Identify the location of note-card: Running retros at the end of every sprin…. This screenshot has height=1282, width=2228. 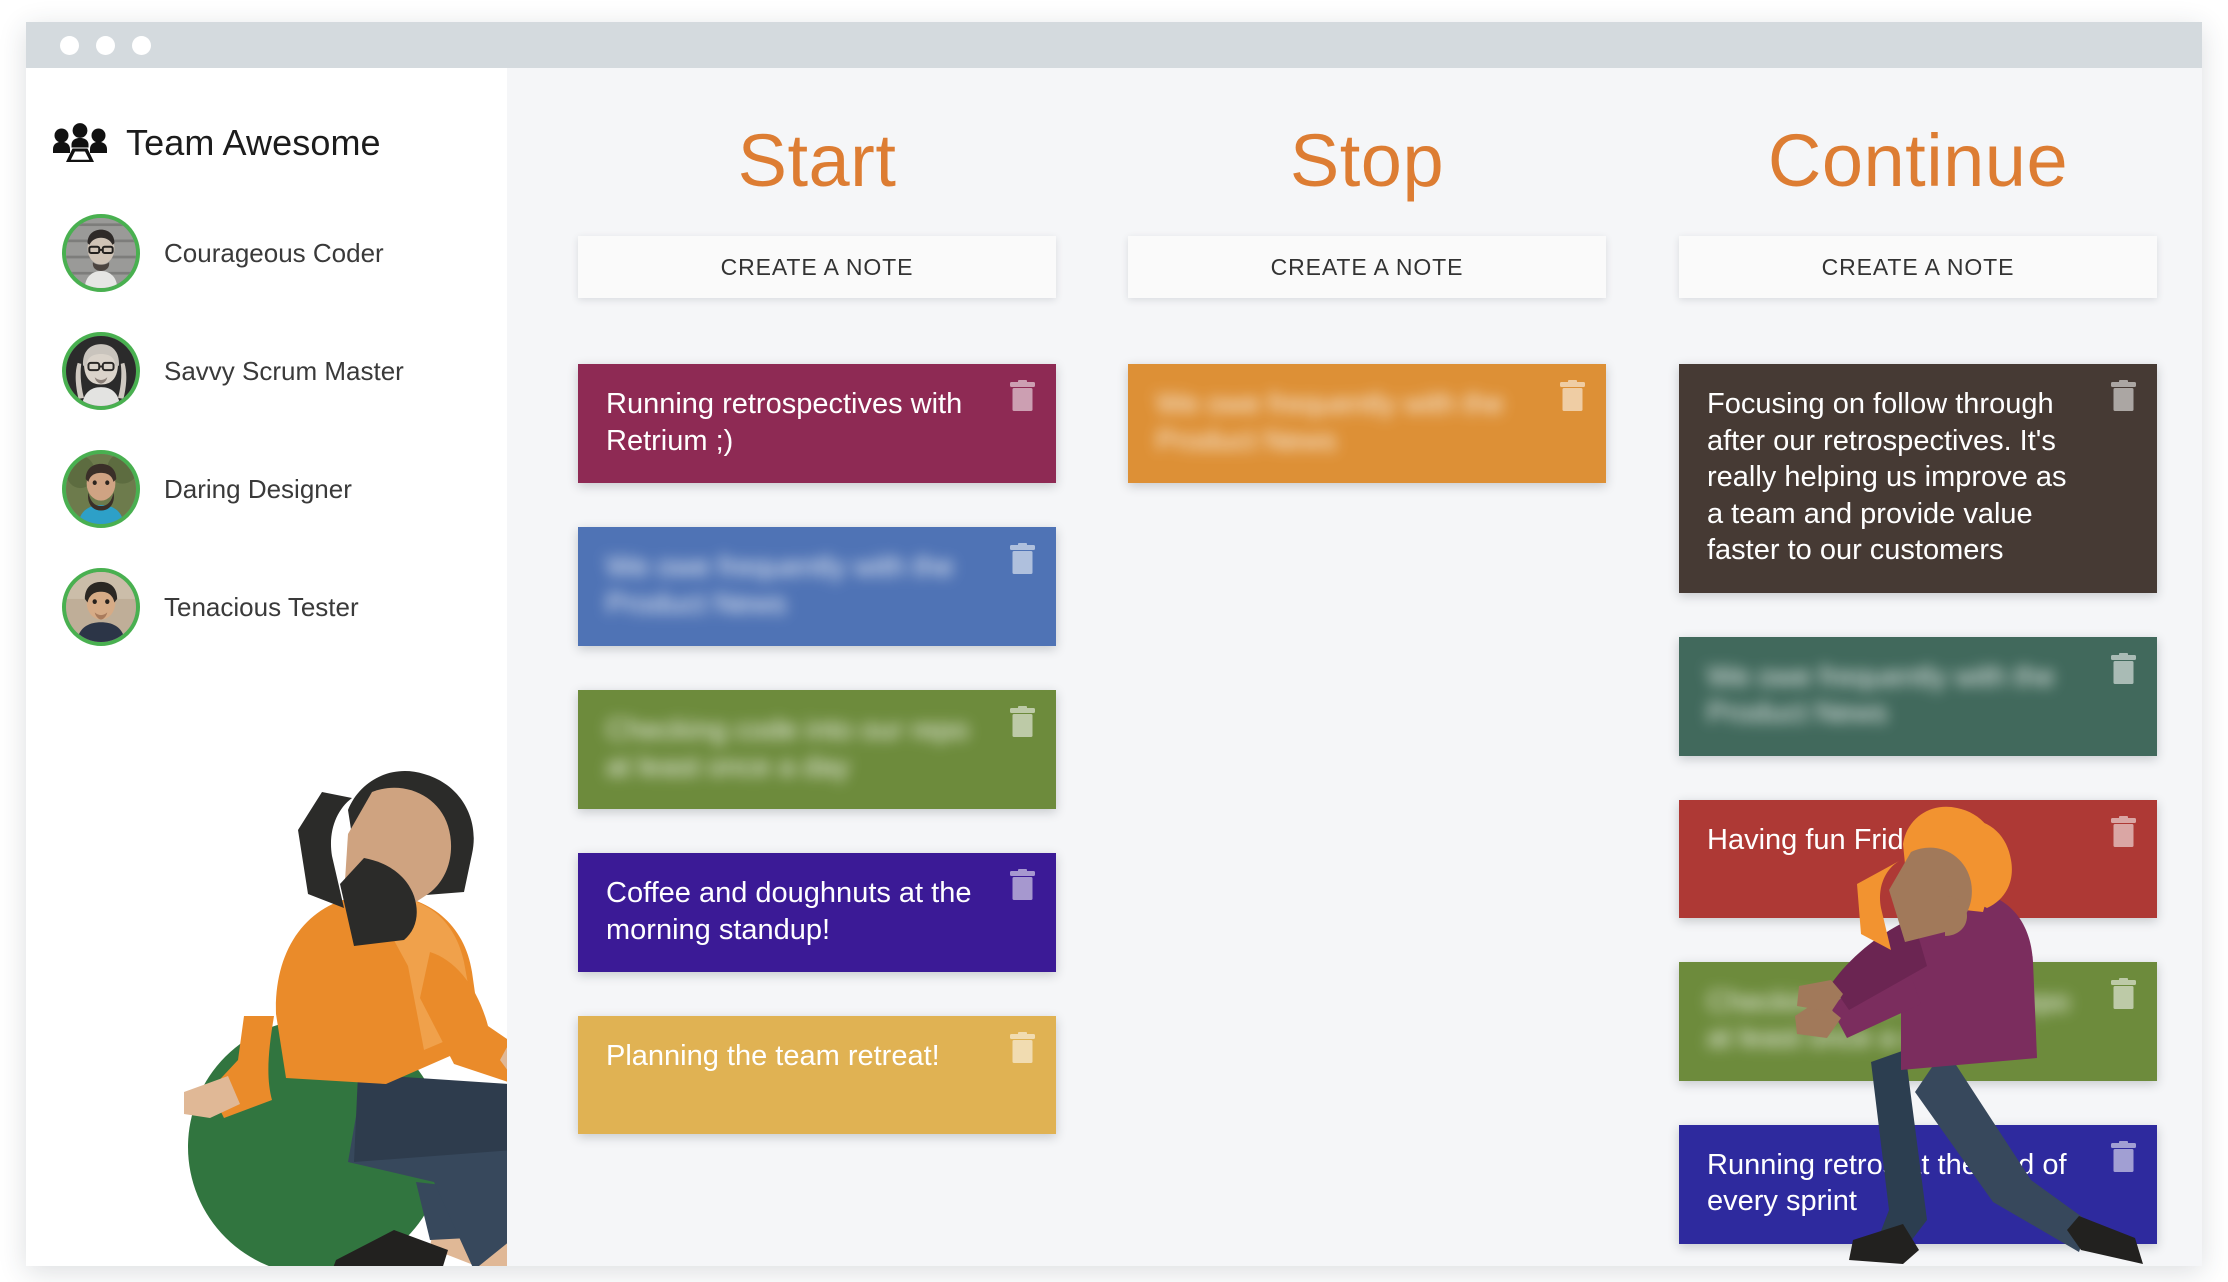
(1918, 1184).